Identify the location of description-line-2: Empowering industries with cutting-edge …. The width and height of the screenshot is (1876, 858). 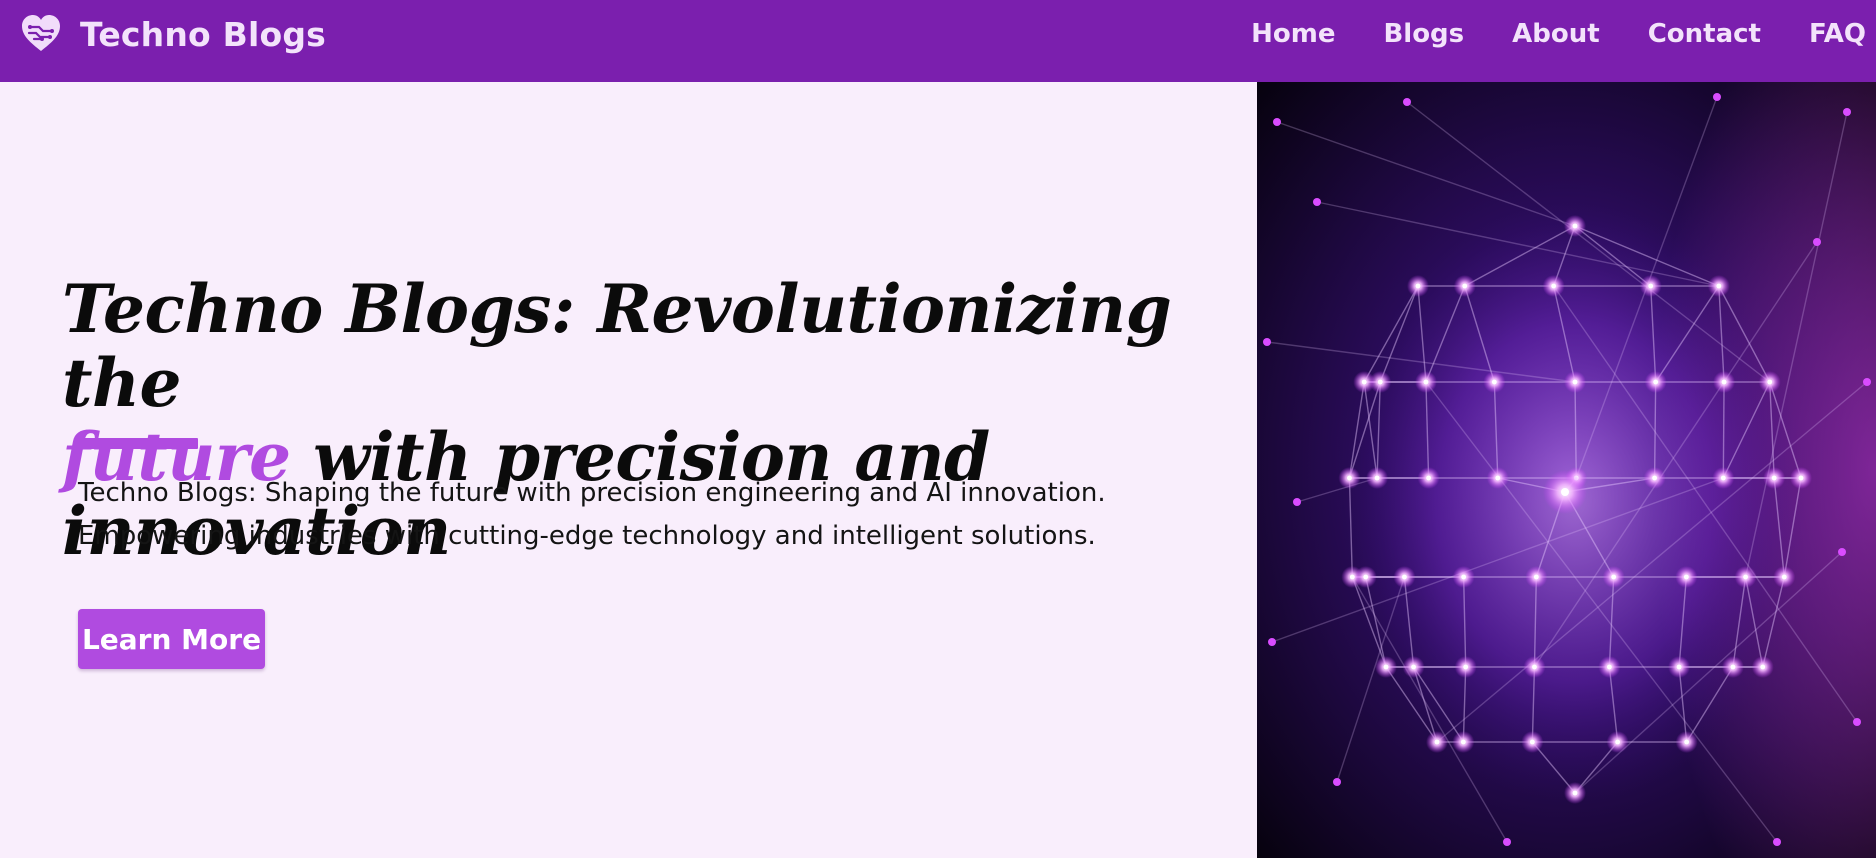
(587, 536).